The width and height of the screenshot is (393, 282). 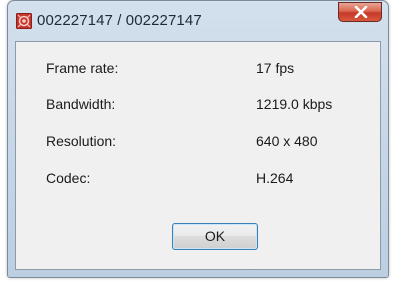 I want to click on stat-row-resolution: Resolution: 640 x 480, so click(x=198, y=143).